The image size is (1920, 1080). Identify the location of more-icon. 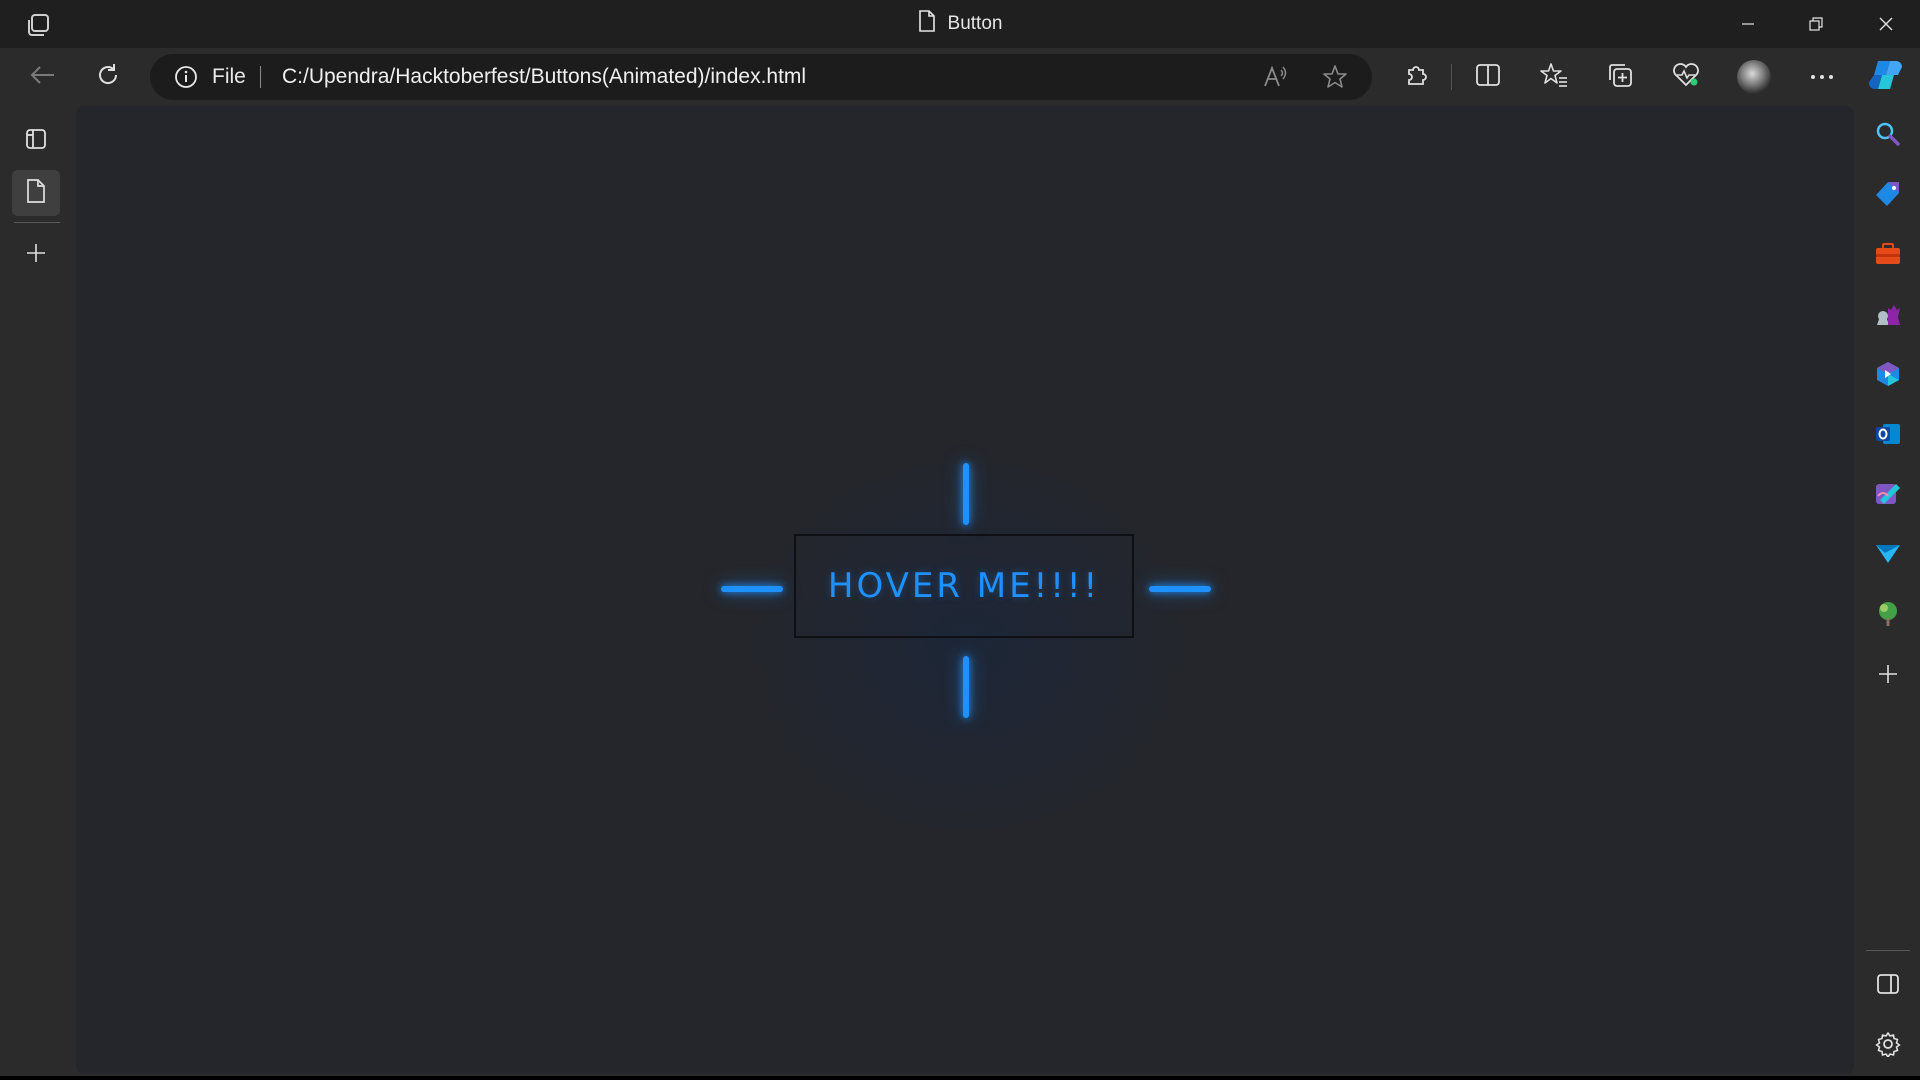
(1822, 77).